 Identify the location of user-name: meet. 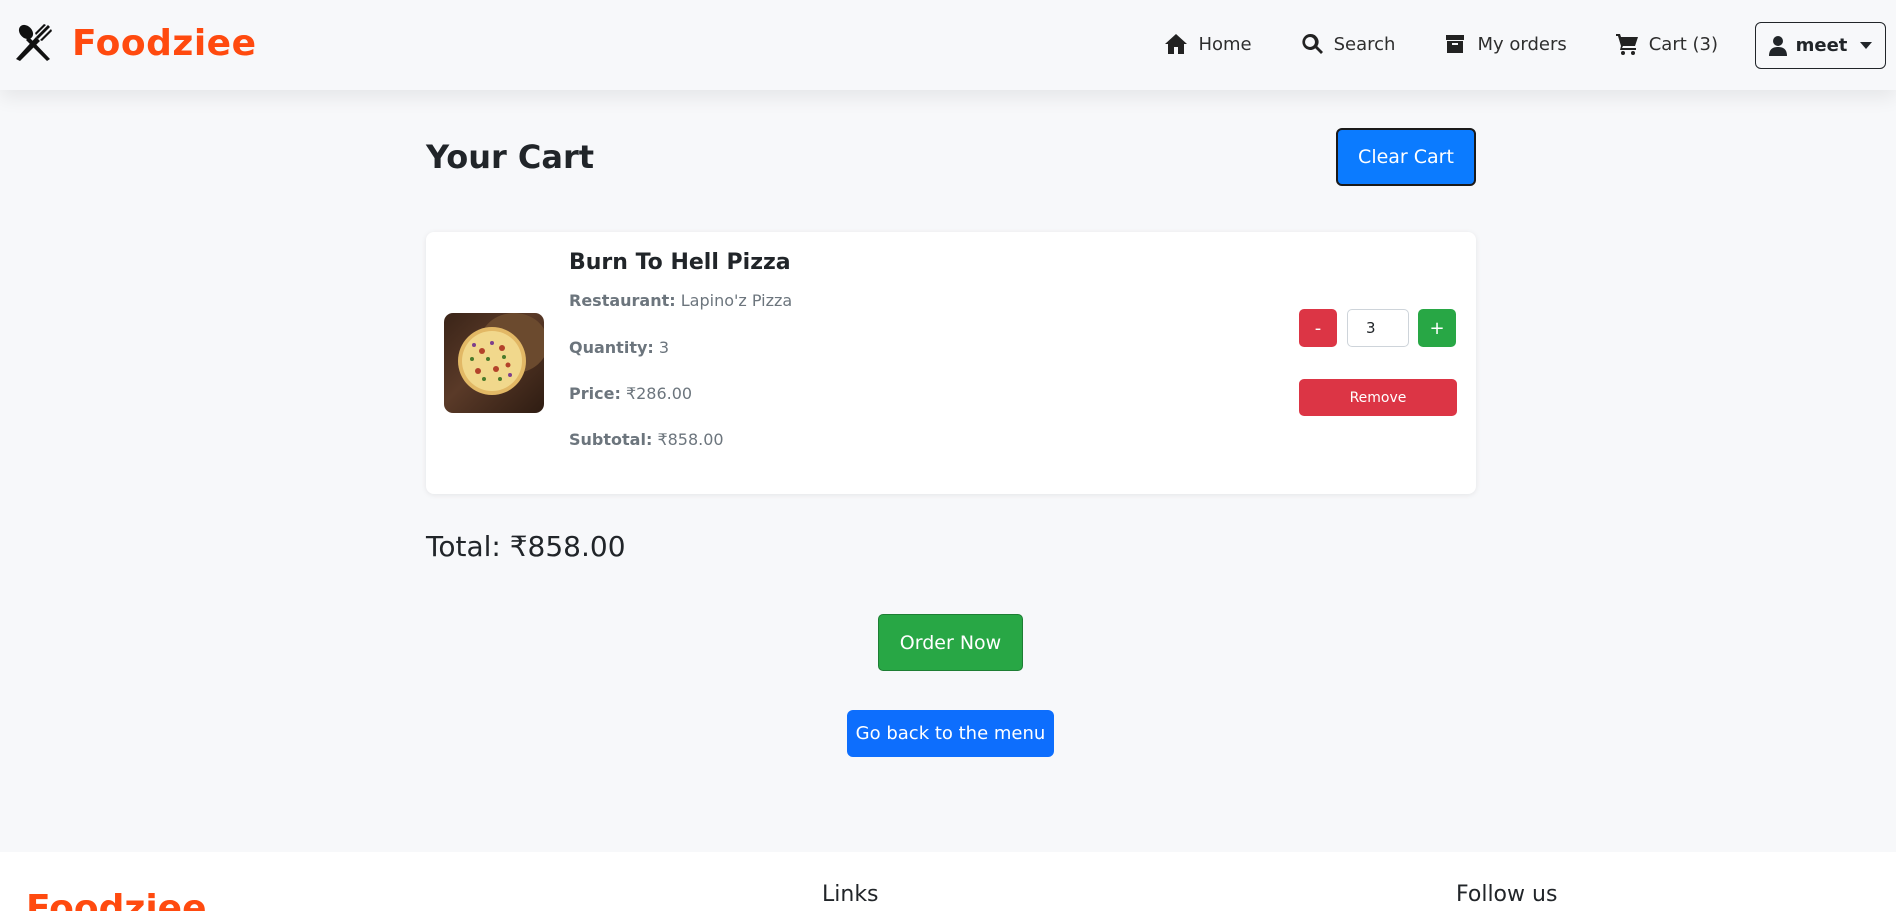
(1821, 45).